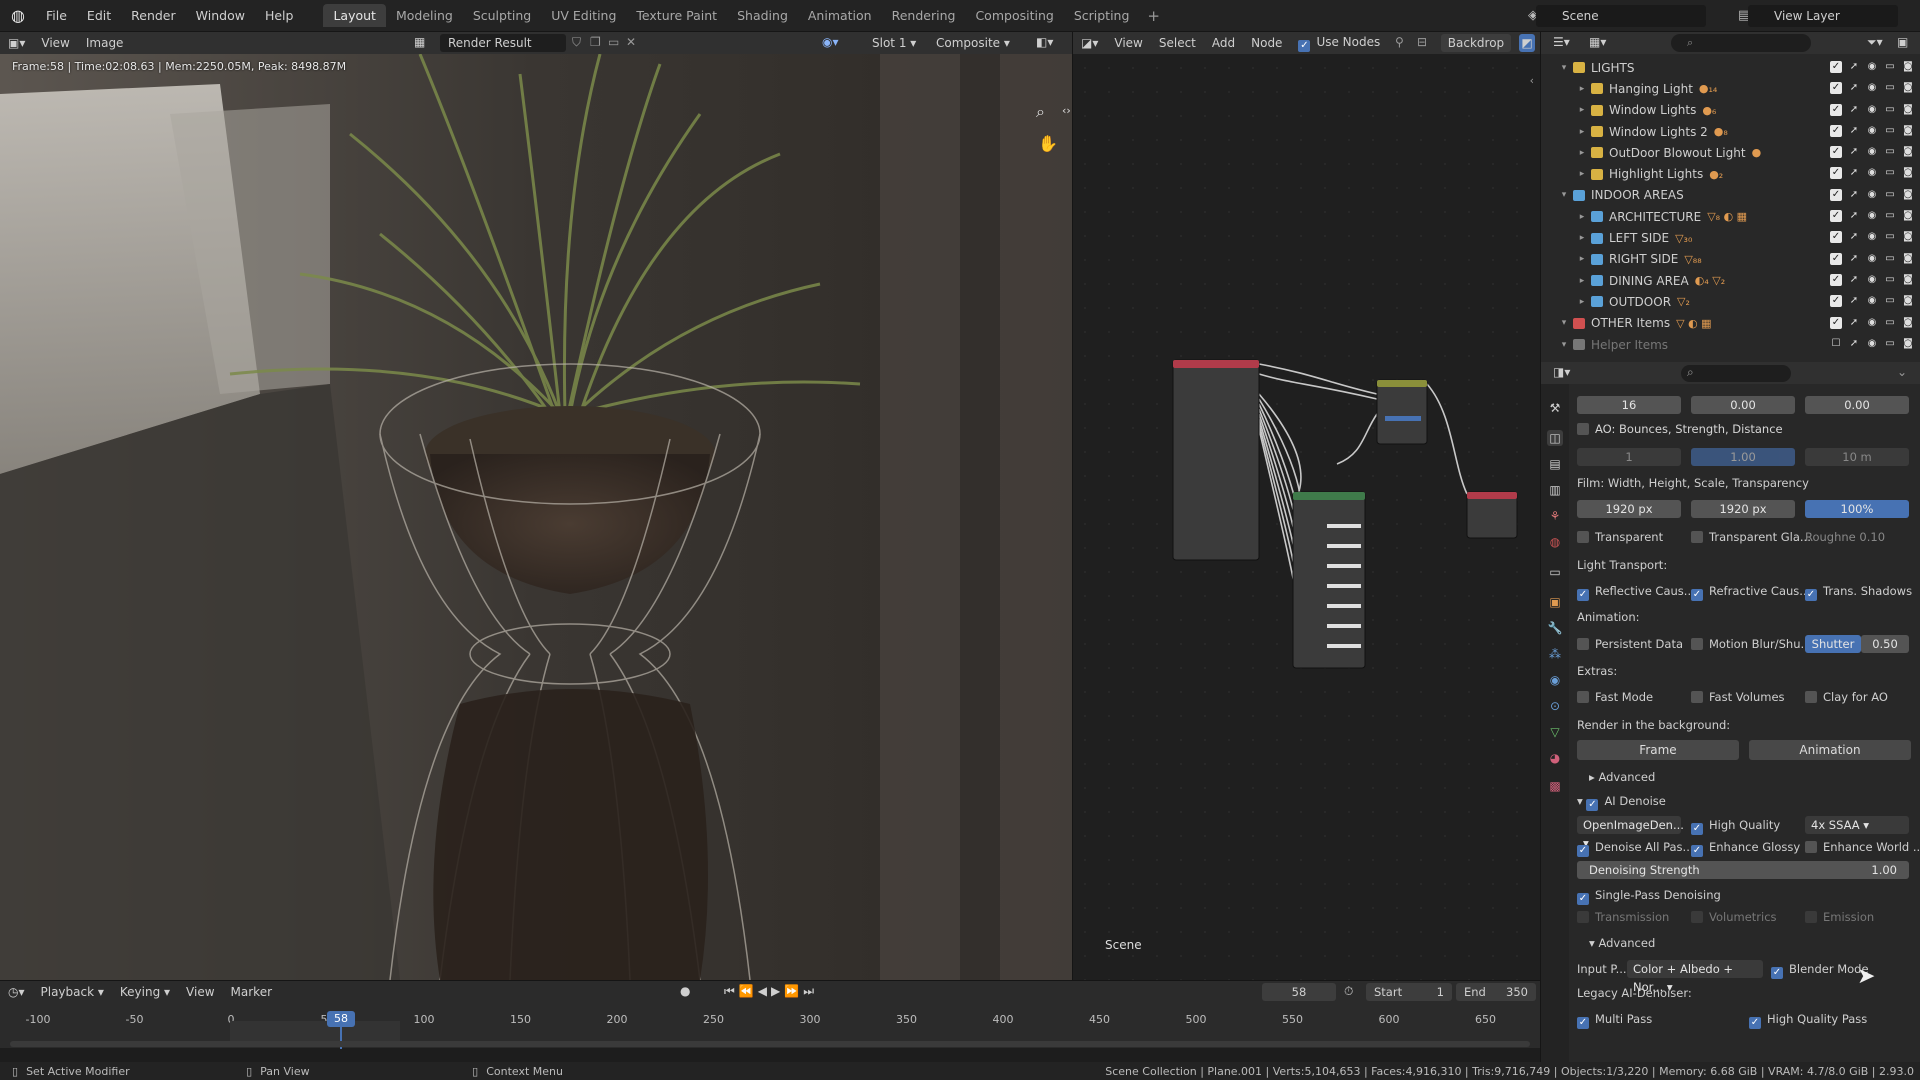 The height and width of the screenshot is (1080, 1920). Describe the element at coordinates (1048, 143) in the screenshot. I see `pan-hand-icon: ✋` at that location.